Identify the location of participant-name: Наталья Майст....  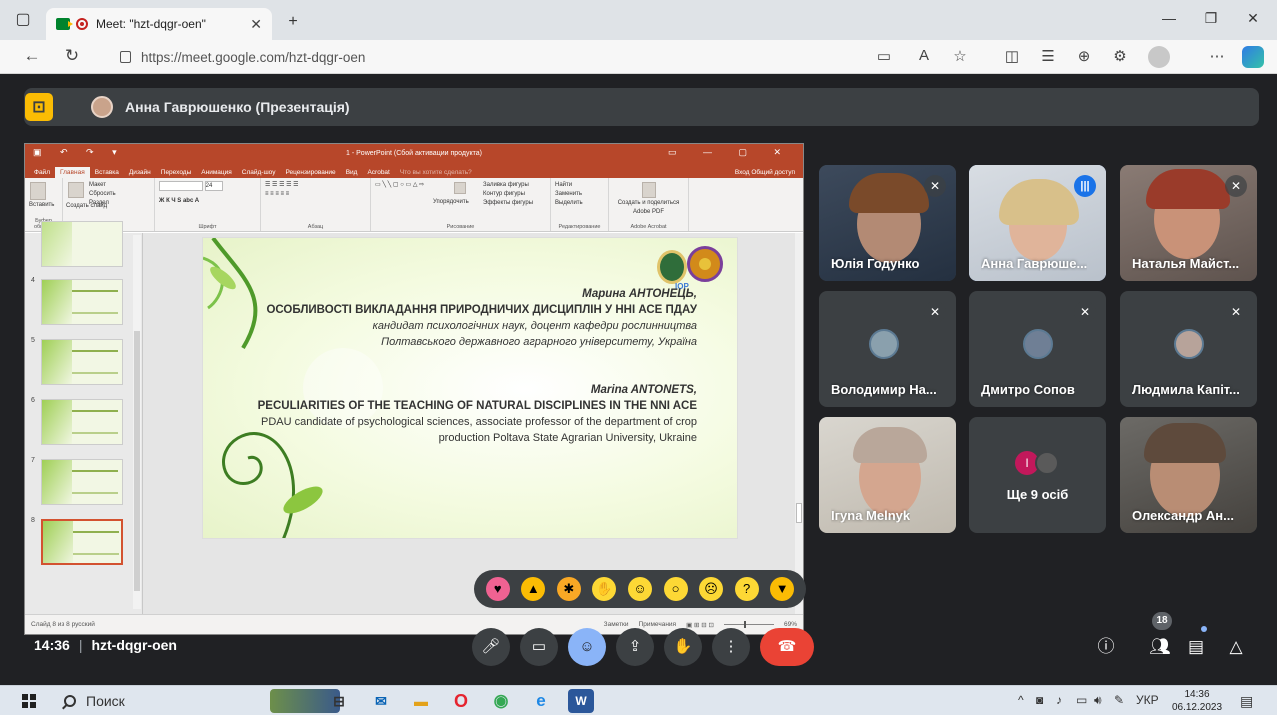
(1186, 263).